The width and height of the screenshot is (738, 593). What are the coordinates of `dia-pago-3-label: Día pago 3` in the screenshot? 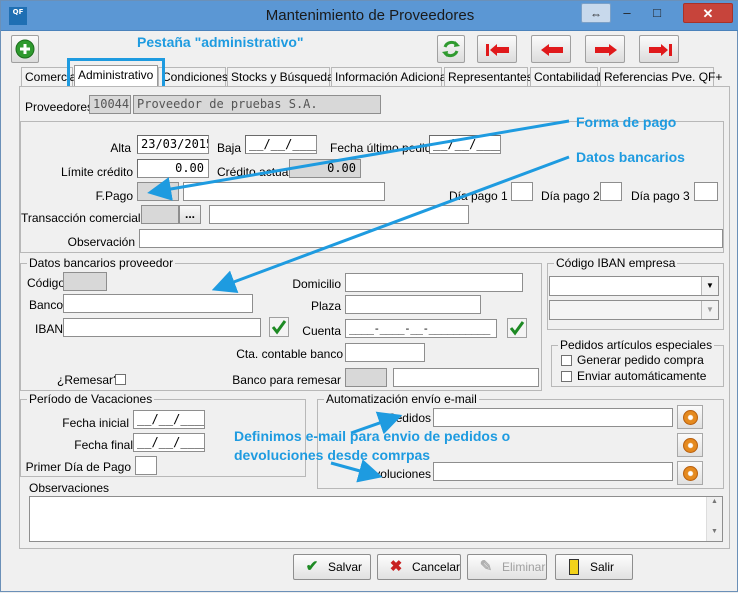 It's located at (660, 196).